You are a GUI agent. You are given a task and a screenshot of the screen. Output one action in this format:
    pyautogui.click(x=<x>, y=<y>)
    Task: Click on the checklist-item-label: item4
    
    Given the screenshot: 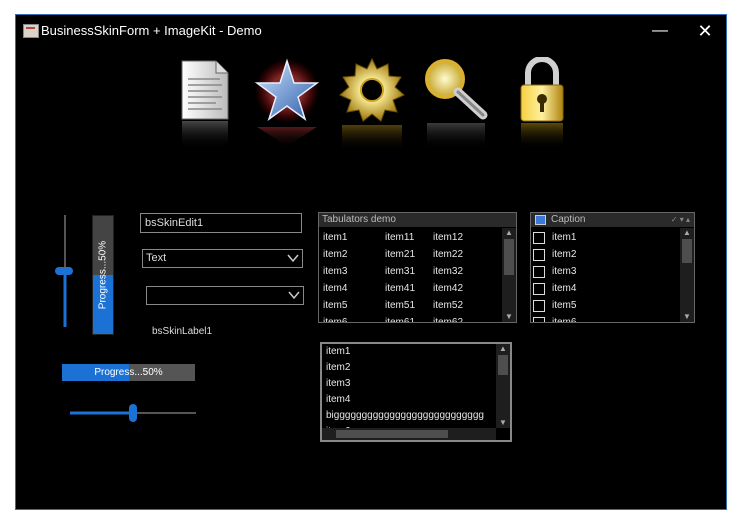 What is the action you would take?
    pyautogui.click(x=564, y=288)
    